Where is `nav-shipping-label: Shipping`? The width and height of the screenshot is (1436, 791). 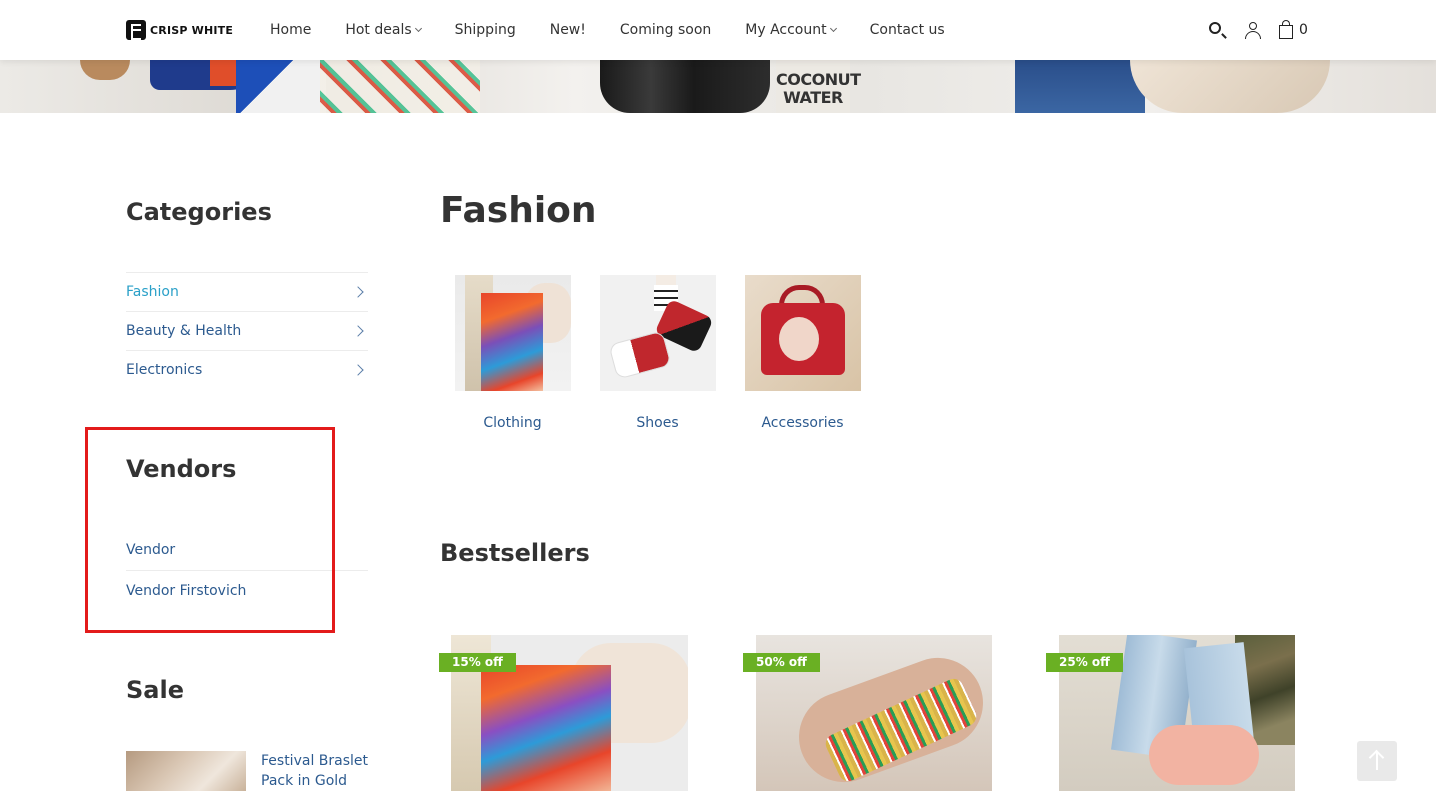
nav-shipping-label: Shipping is located at coordinates (485, 30).